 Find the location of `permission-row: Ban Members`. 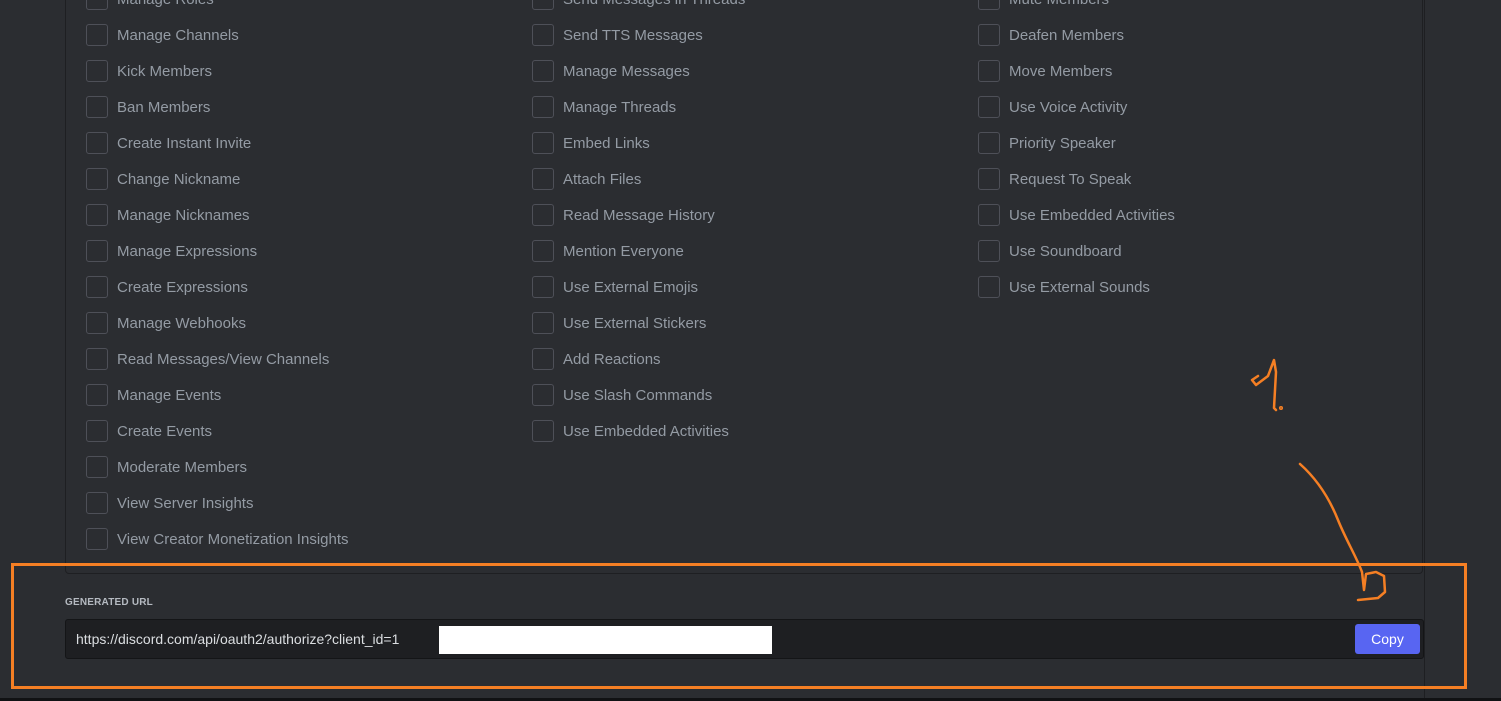

permission-row: Ban Members is located at coordinates (148, 107).